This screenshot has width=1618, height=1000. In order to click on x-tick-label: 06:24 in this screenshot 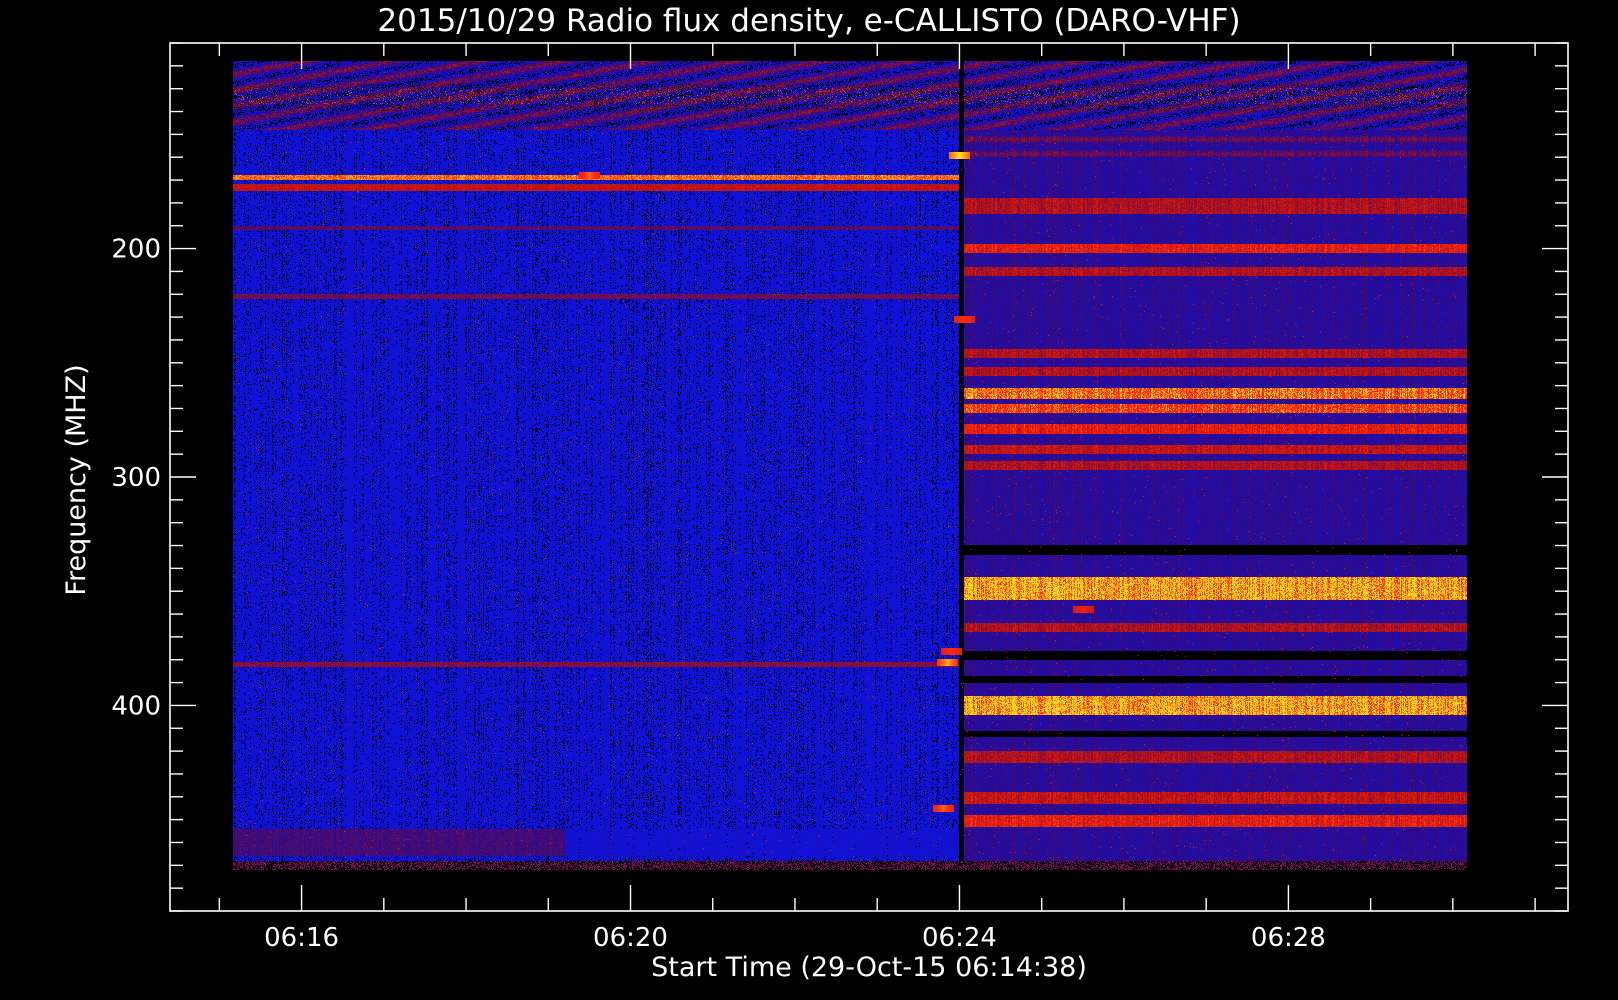, I will do `click(959, 938)`.